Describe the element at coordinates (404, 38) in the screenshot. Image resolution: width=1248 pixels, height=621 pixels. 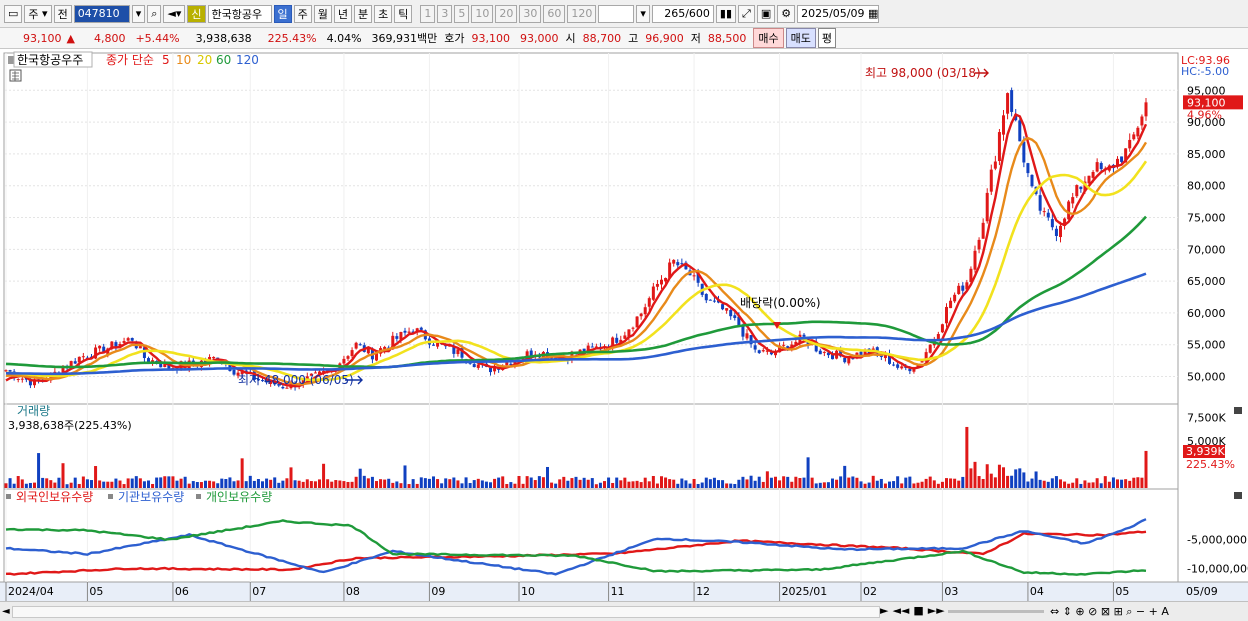
I see `trade-amount: 369,931백만` at that location.